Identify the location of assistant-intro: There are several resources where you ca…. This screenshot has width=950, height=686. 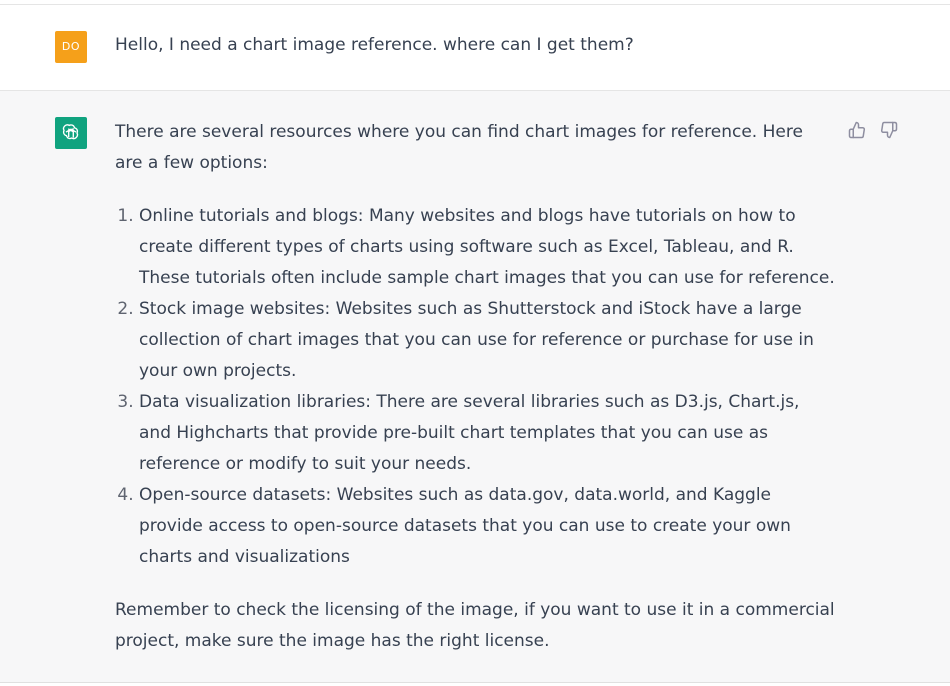
(459, 147).